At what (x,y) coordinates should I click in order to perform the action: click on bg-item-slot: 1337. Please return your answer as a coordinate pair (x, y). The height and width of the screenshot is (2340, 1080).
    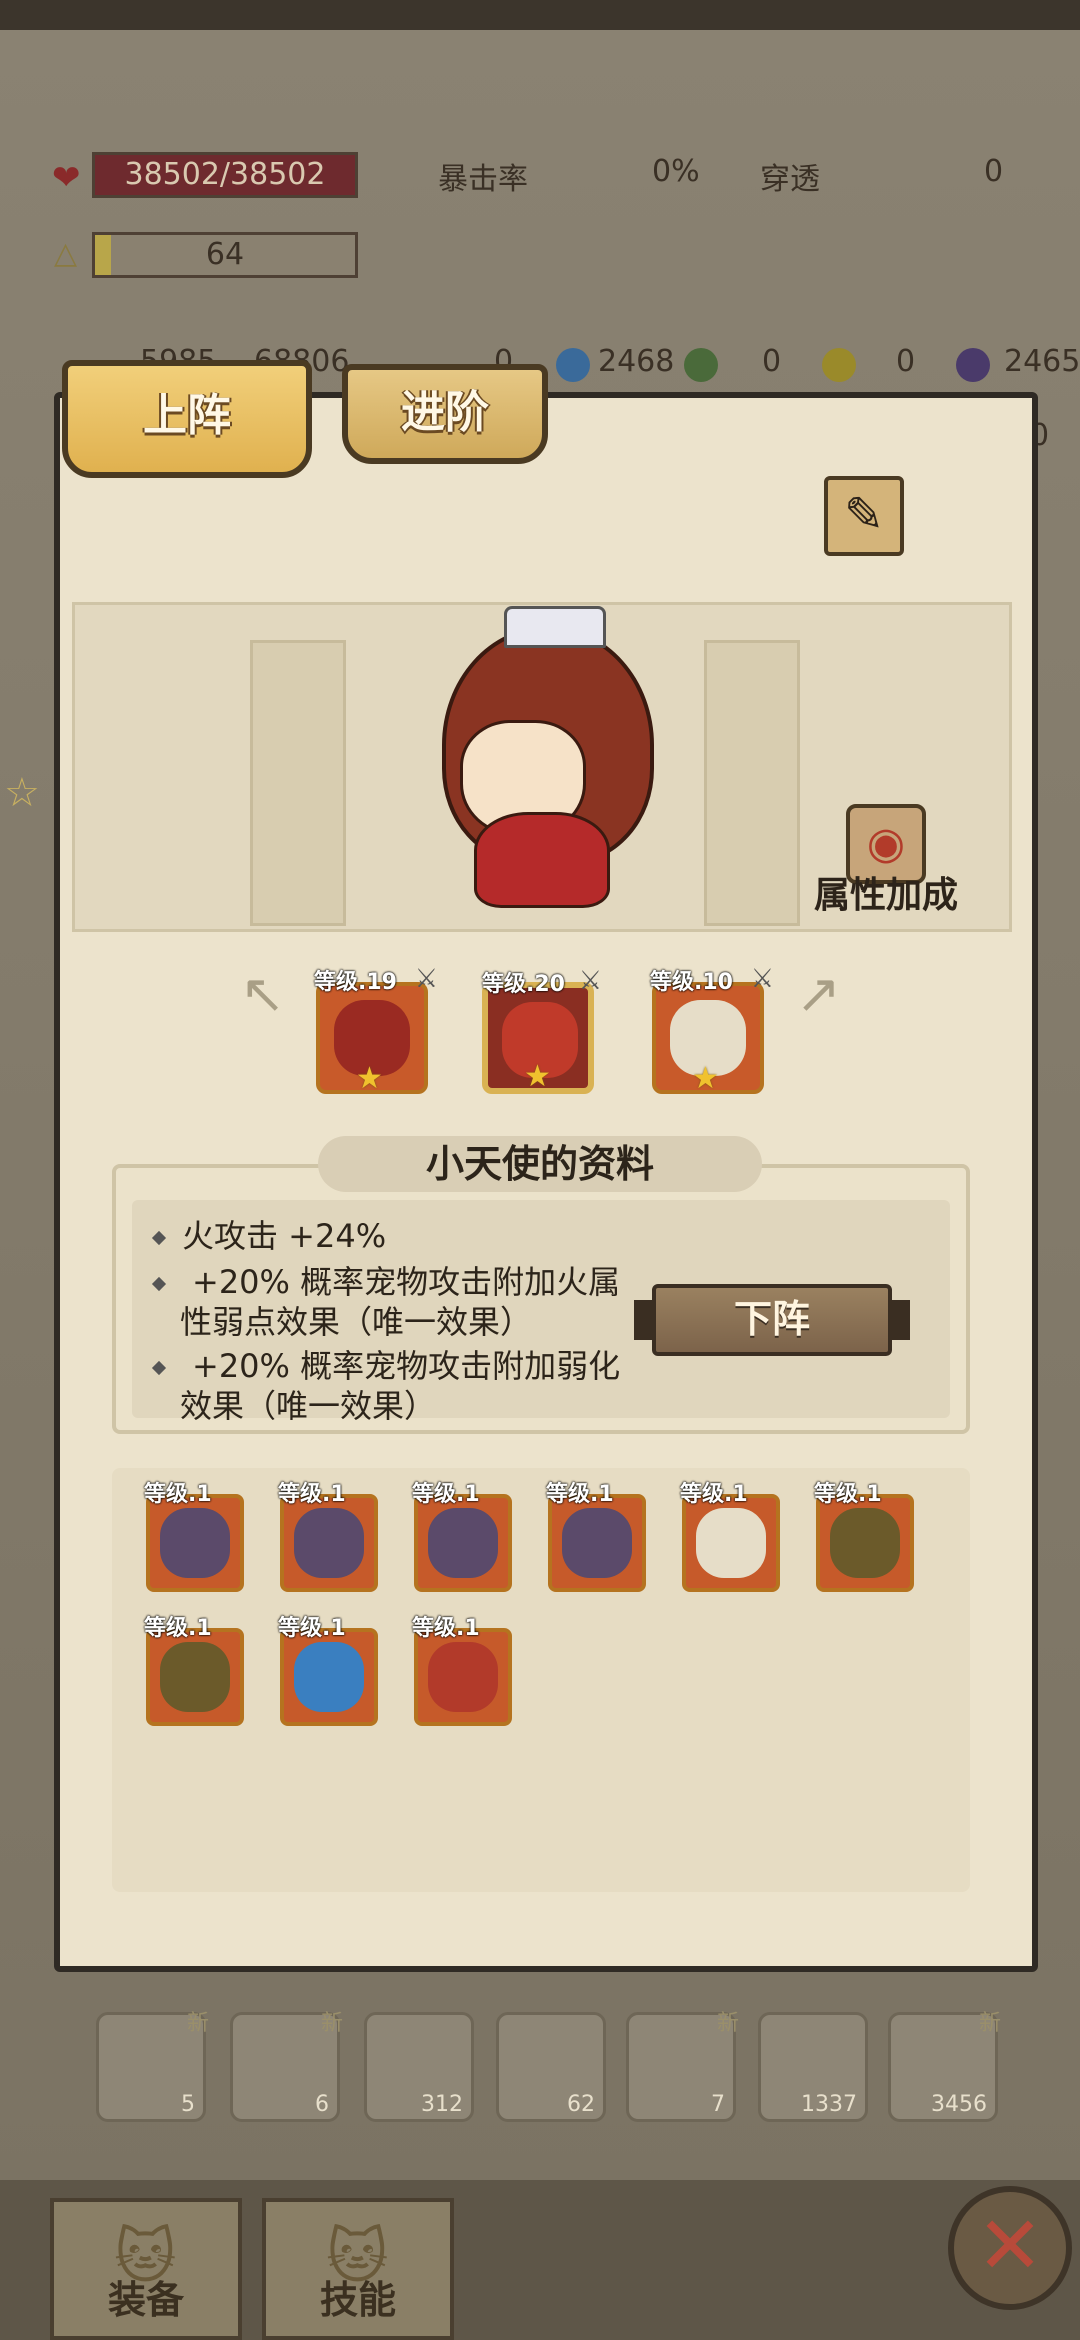
    Looking at the image, I should click on (813, 2067).